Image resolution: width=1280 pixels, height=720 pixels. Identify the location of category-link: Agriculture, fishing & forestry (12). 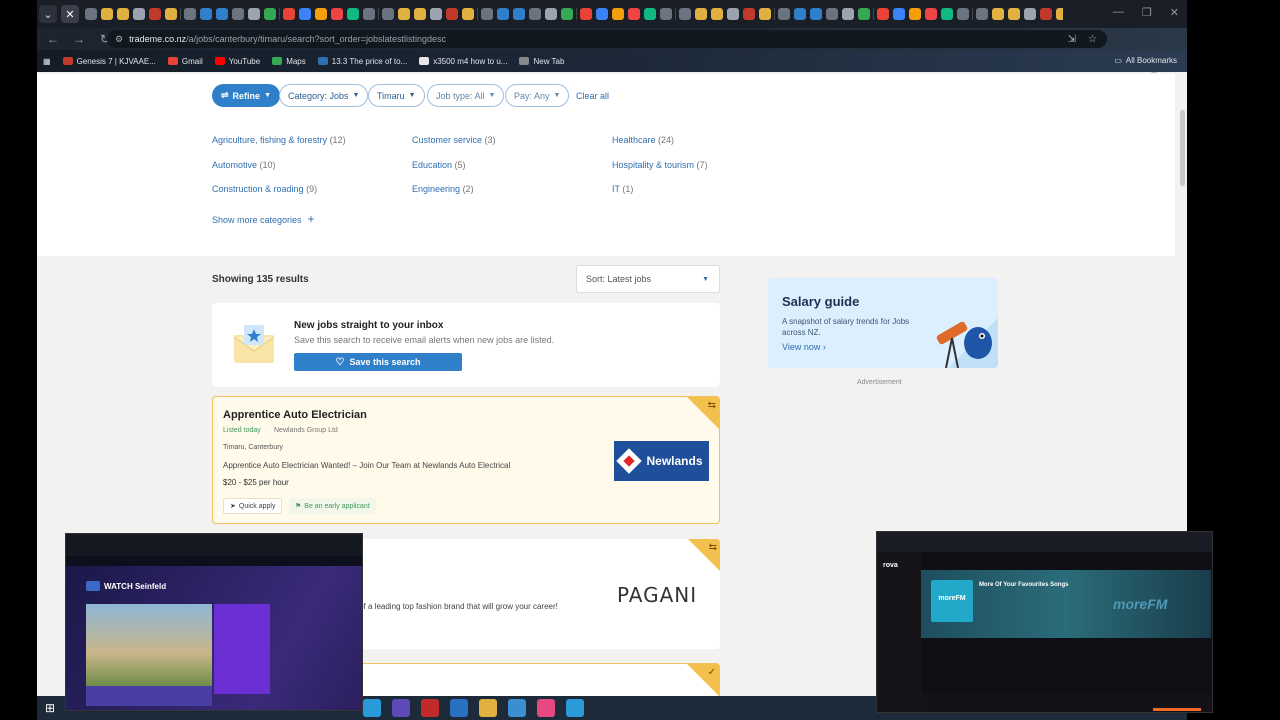
(279, 140).